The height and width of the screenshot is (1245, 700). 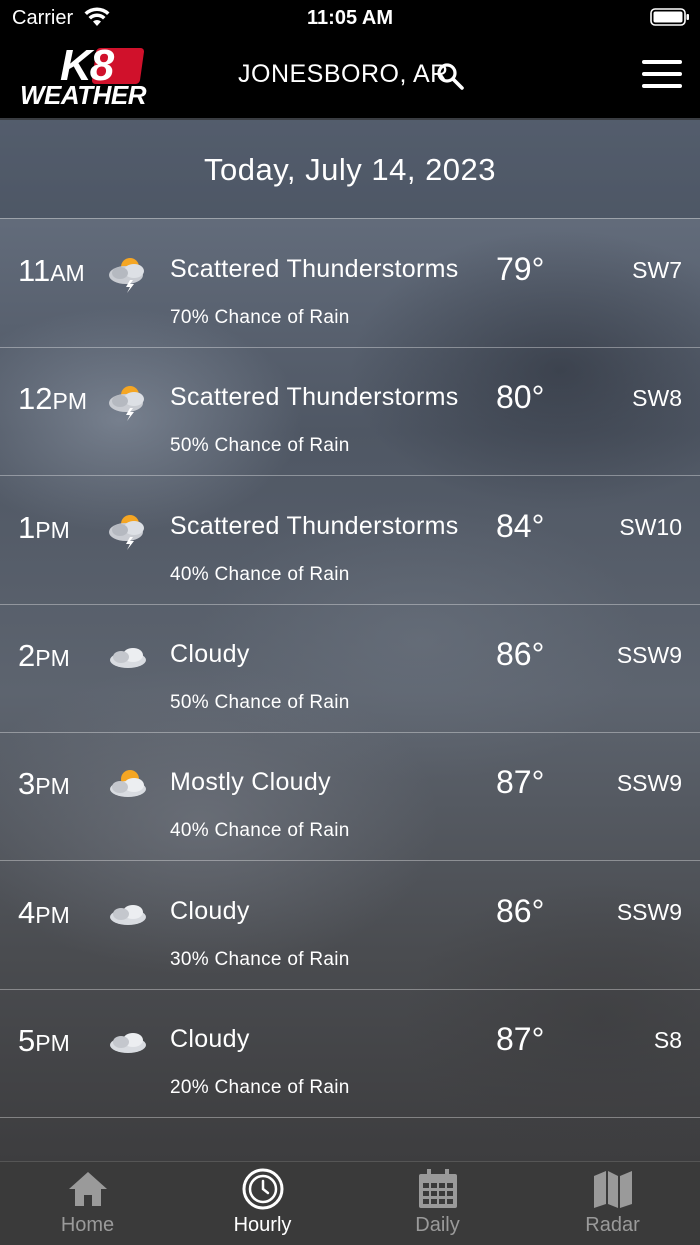 What do you see at coordinates (27, 912) in the screenshot?
I see `hour-number: 4` at bounding box center [27, 912].